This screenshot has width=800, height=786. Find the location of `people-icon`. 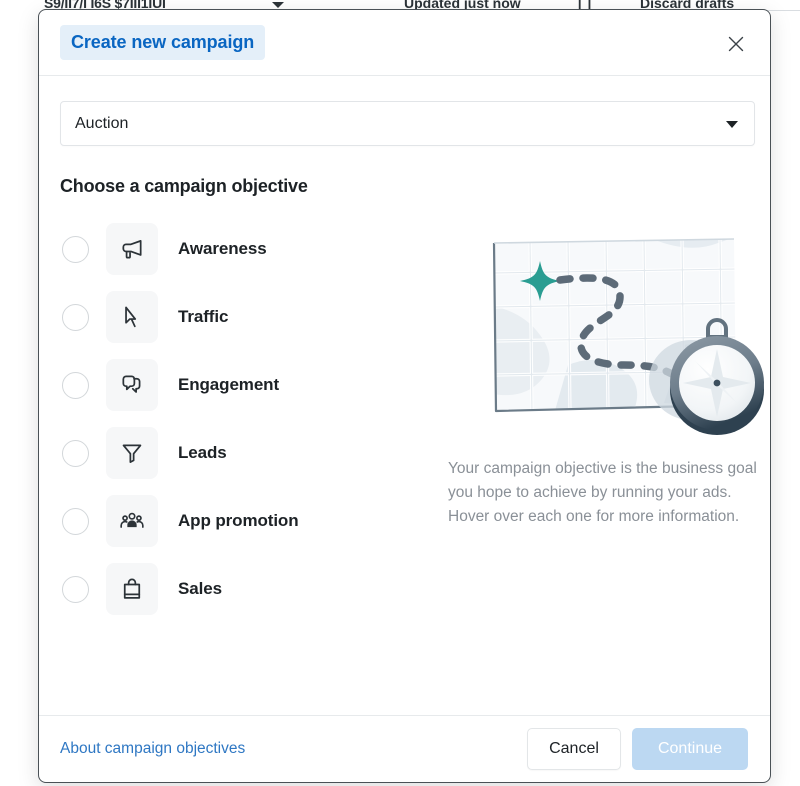

people-icon is located at coordinates (132, 521).